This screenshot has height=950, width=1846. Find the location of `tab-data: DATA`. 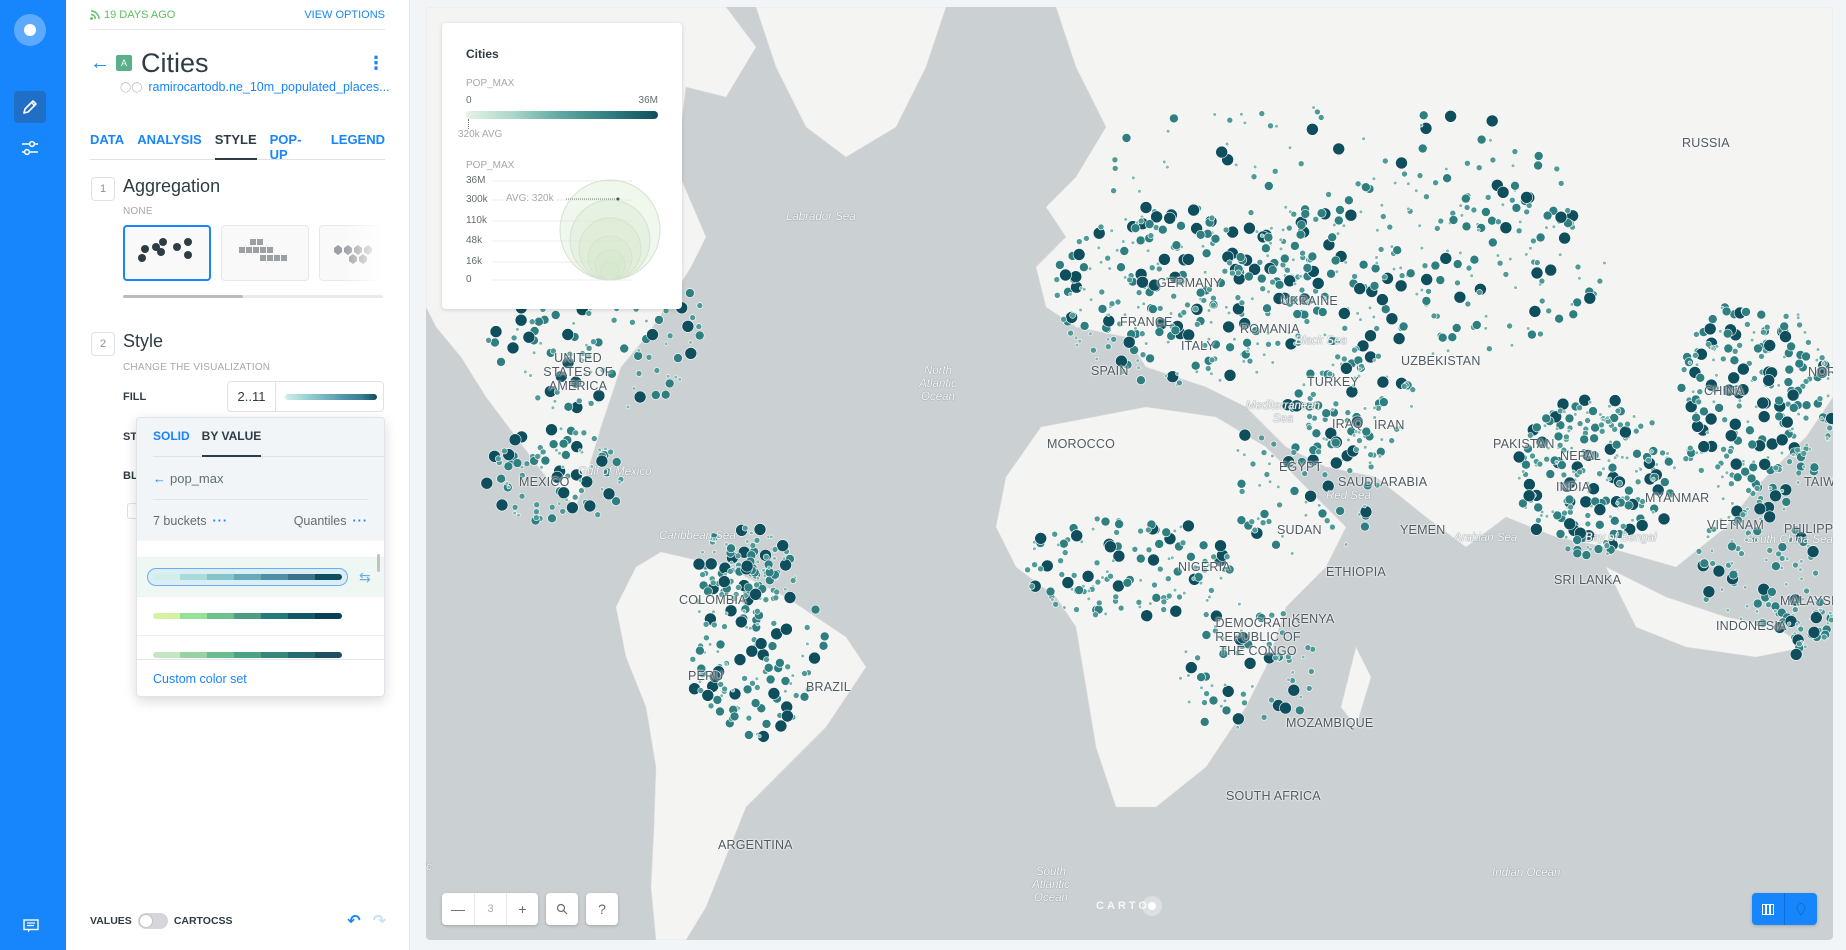

tab-data: DATA is located at coordinates (107, 143).